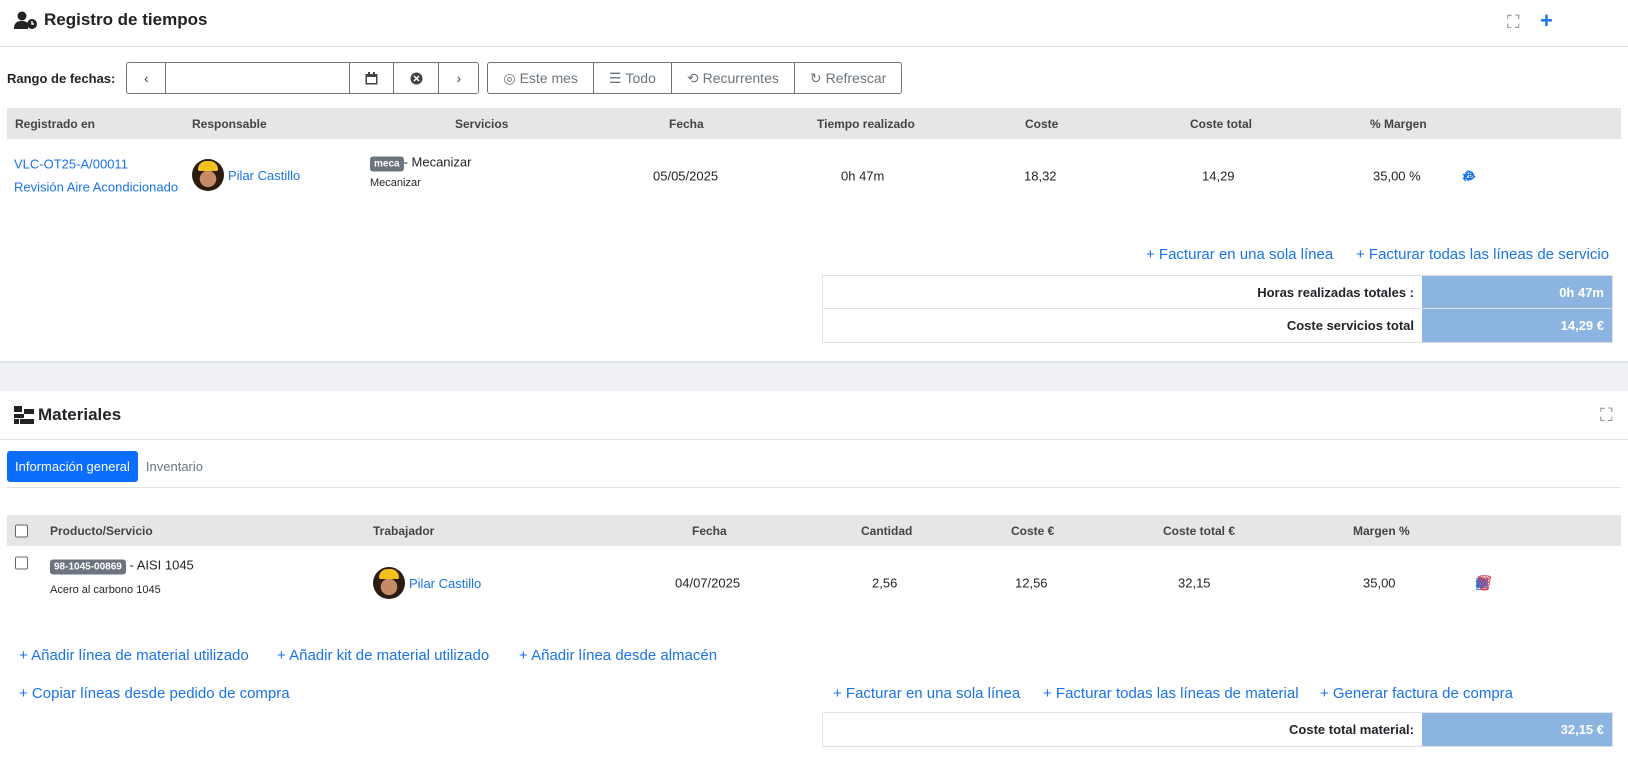 The width and height of the screenshot is (1628, 769). What do you see at coordinates (814, 487) in the screenshot?
I see `tabs-divider` at bounding box center [814, 487].